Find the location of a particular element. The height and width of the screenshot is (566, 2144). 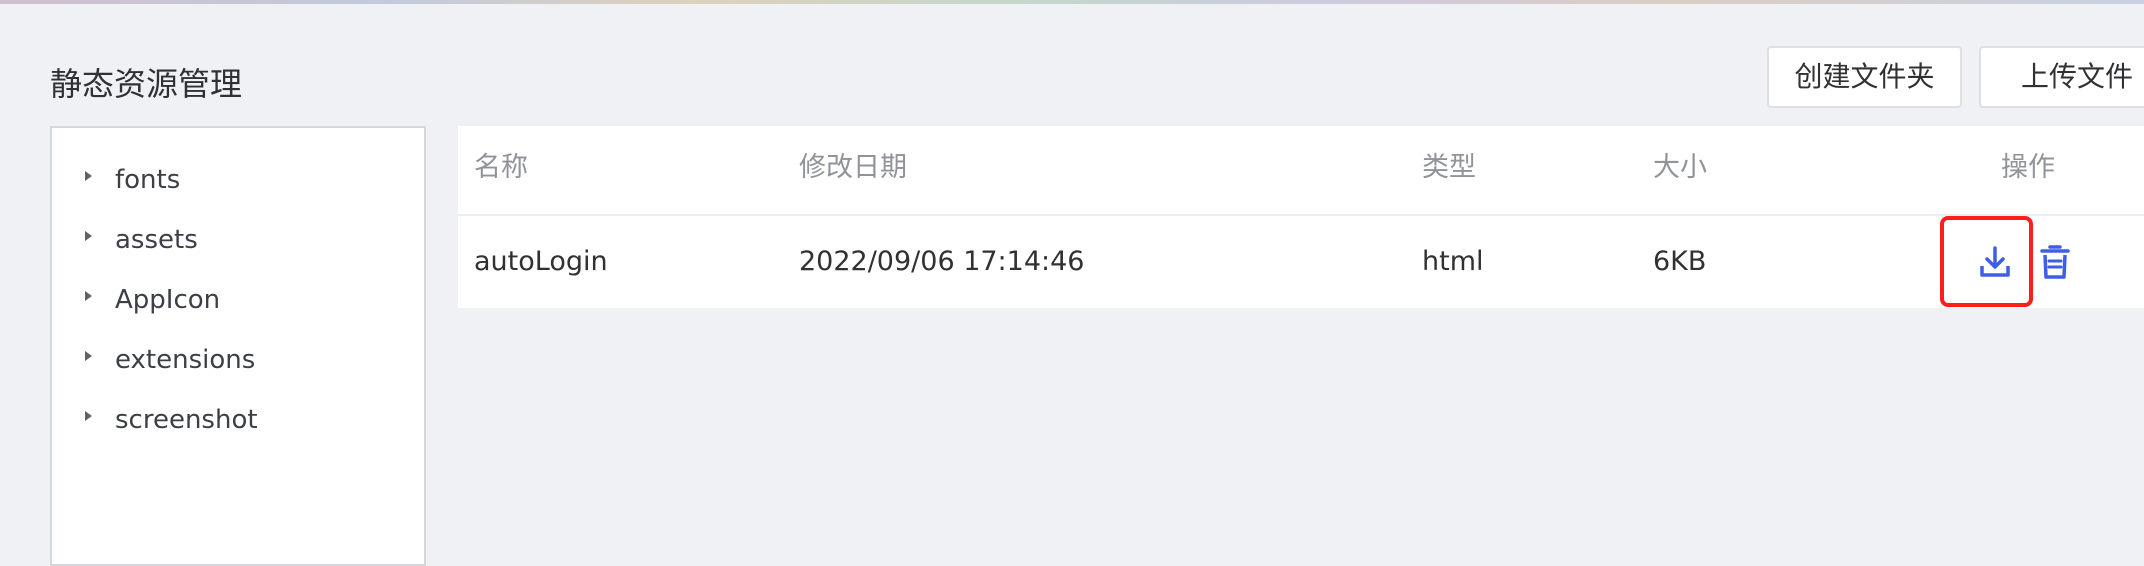

tree-item-screenshot: screenshot is located at coordinates (238, 420).